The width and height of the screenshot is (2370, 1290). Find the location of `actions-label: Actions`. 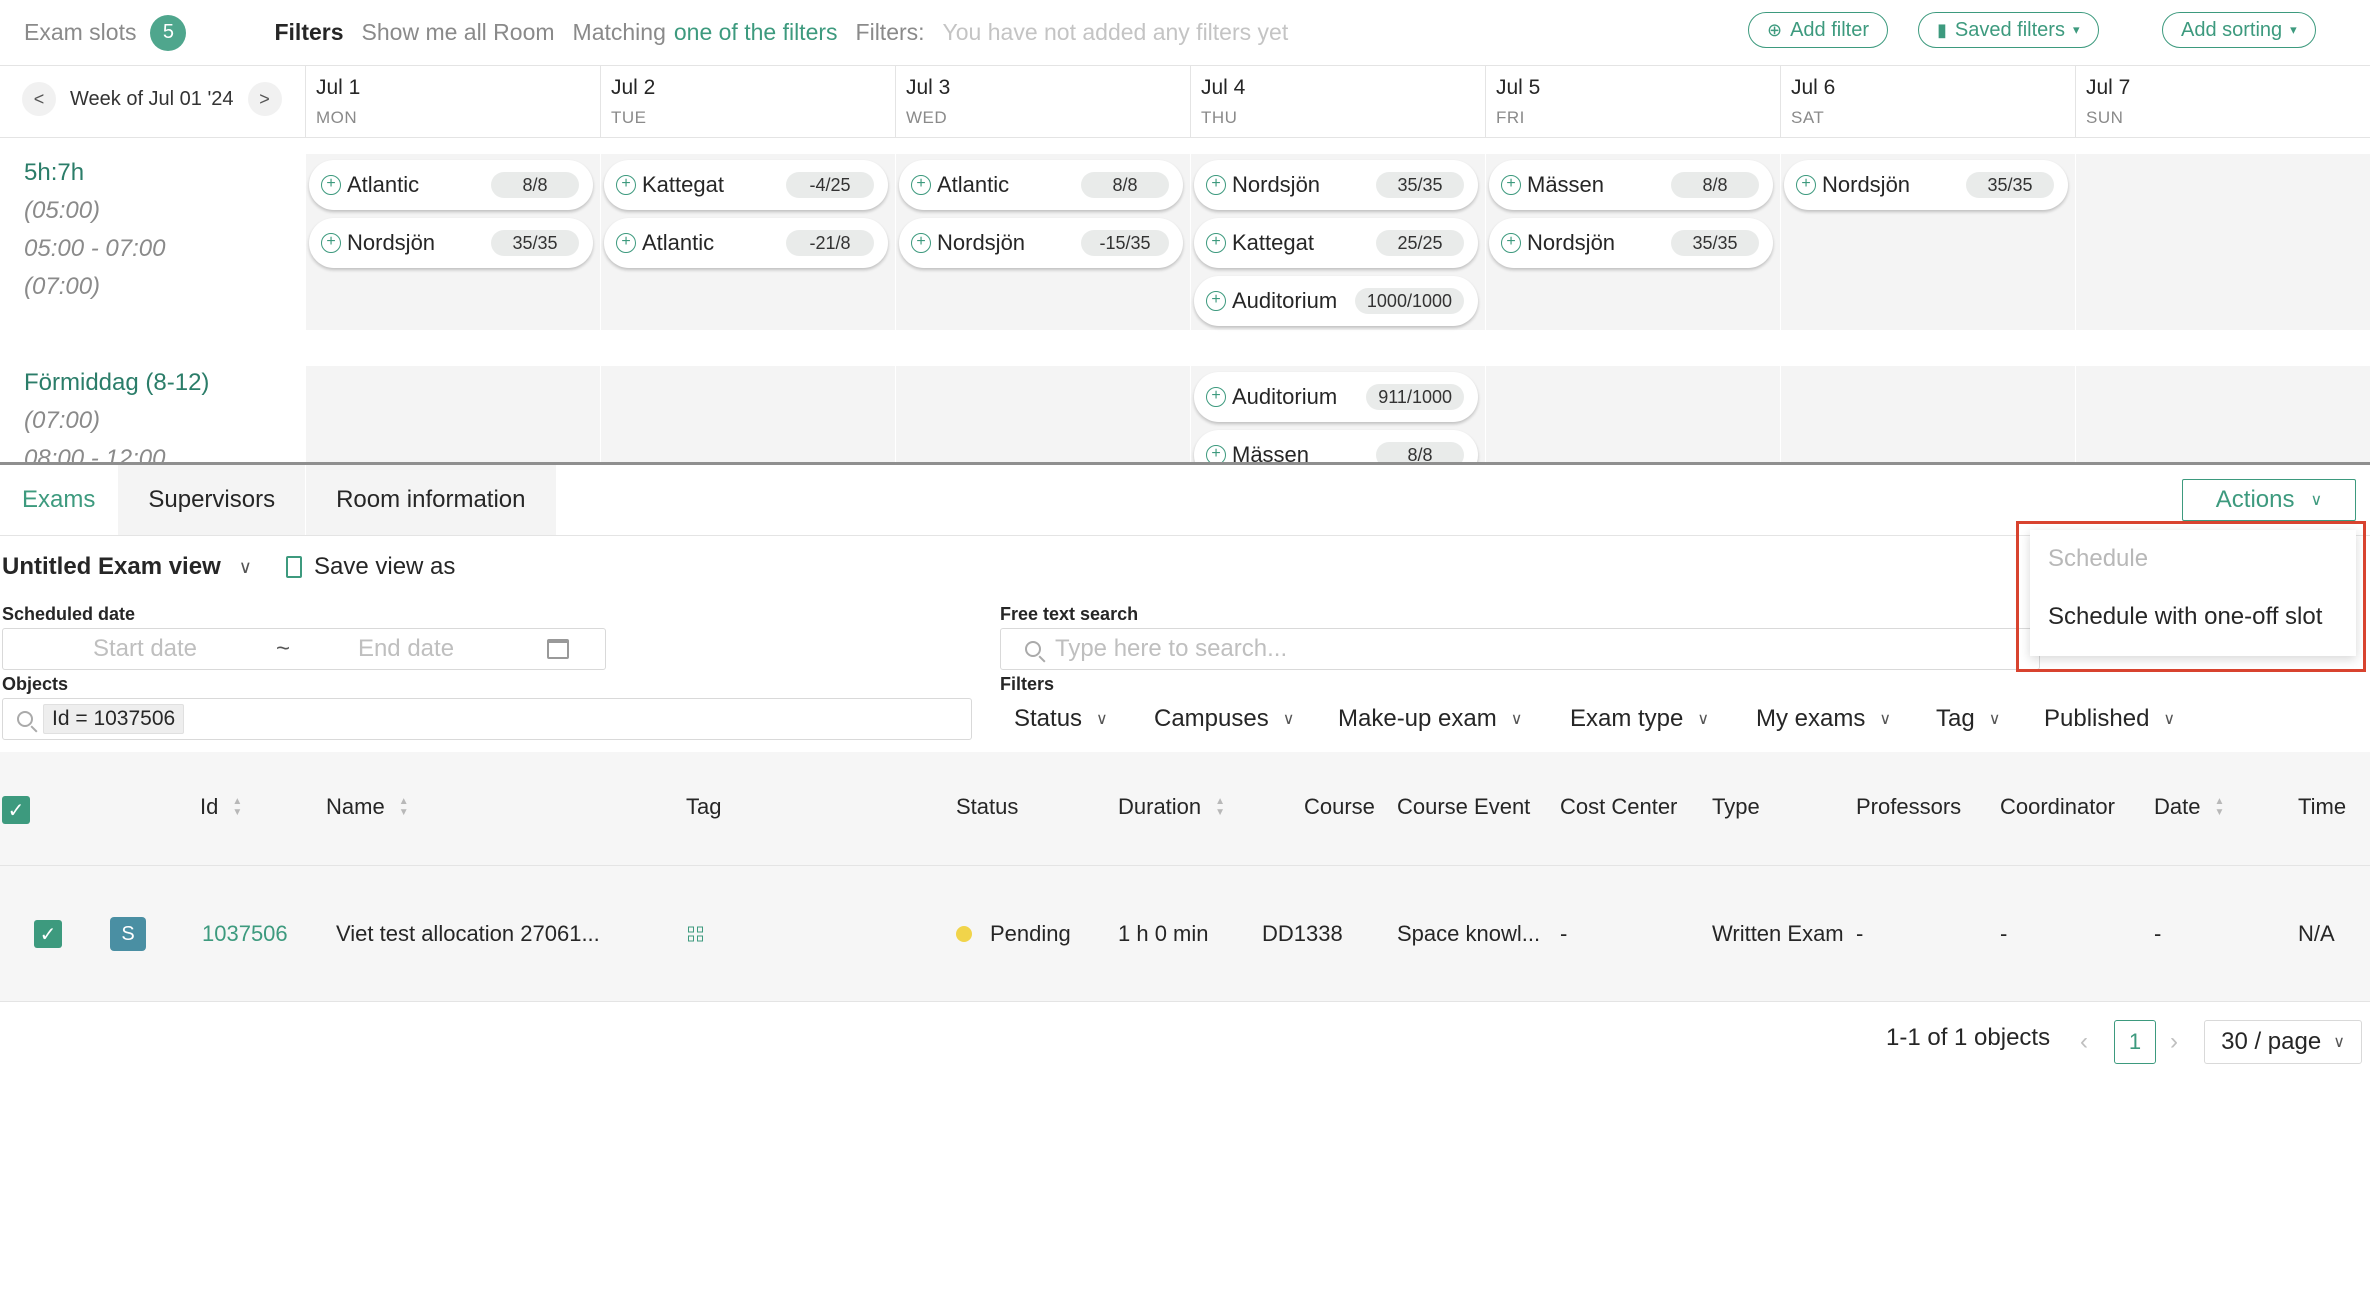

actions-label: Actions is located at coordinates (2255, 499).